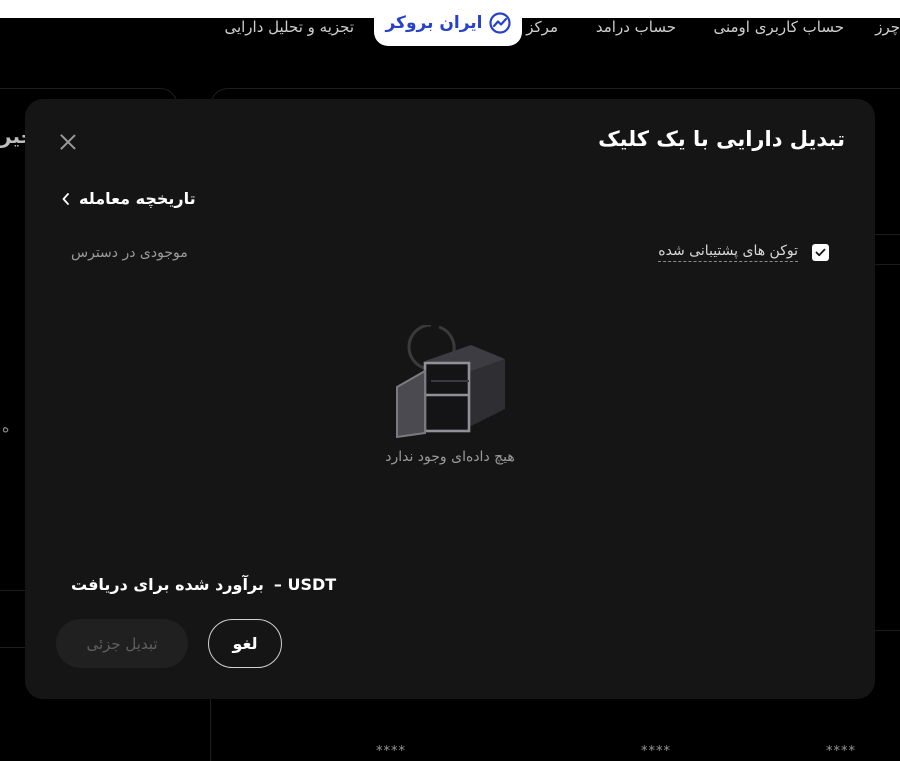  I want to click on nav-item-analysis: تجزیه و تحلیل دارایی, so click(289, 27).